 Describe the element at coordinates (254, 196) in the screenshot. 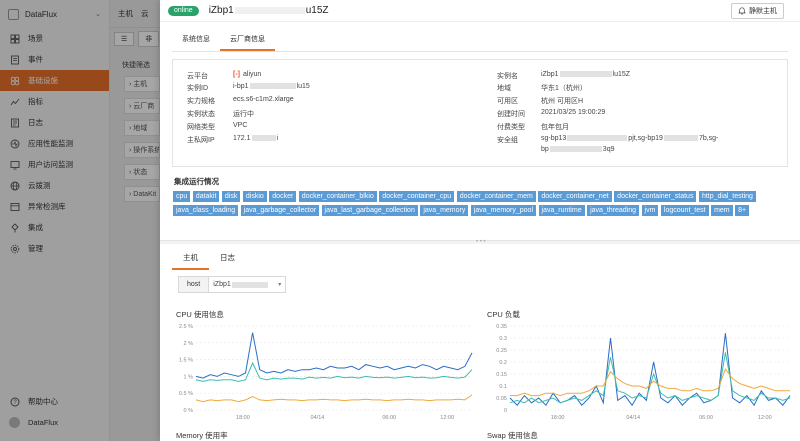

I see `integration-tag: diskio` at that location.